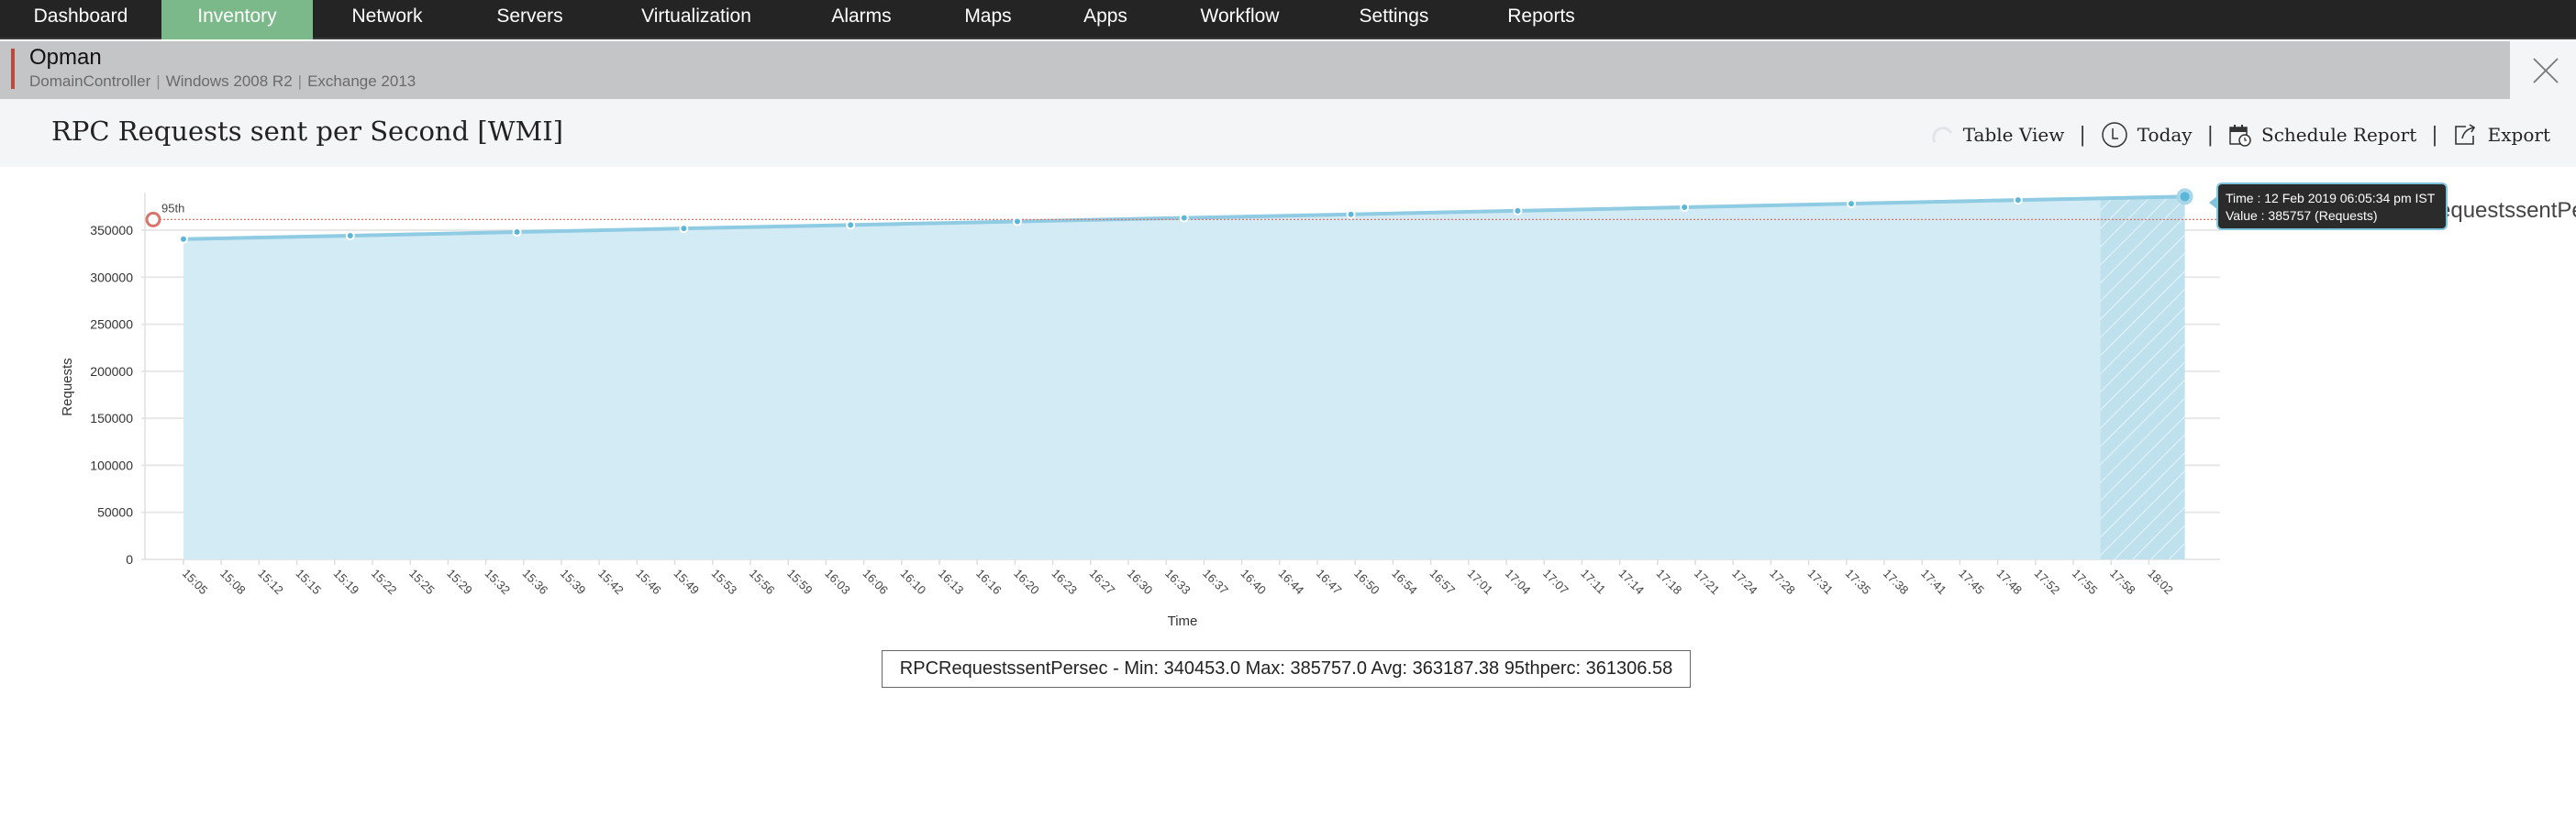 This screenshot has height=840, width=2576. I want to click on y-axis-title: Requests, so click(67, 386).